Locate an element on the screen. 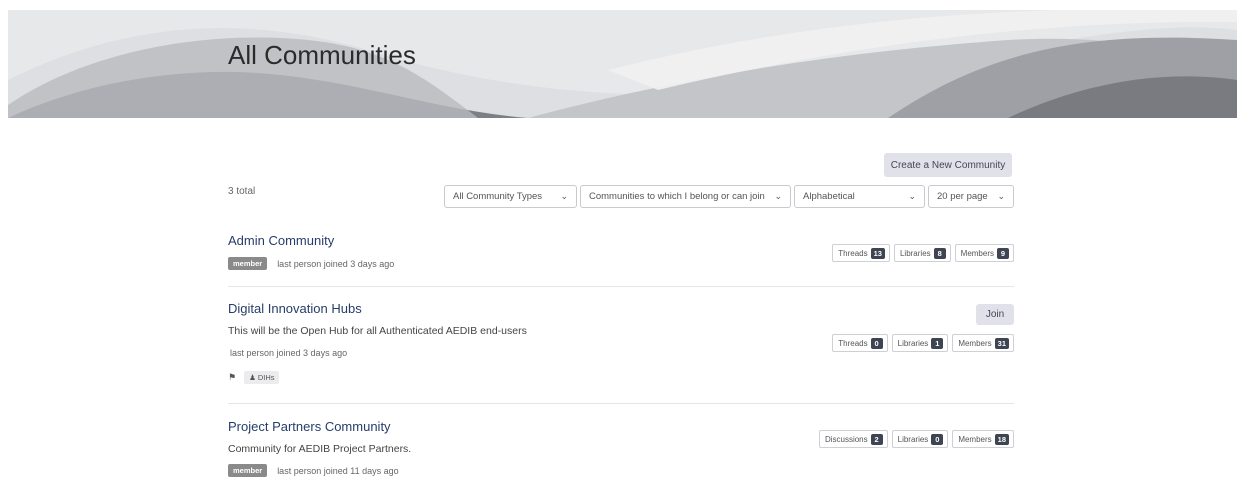 The width and height of the screenshot is (1237, 486). libraries-stat: Libraries 8 is located at coordinates (922, 253).